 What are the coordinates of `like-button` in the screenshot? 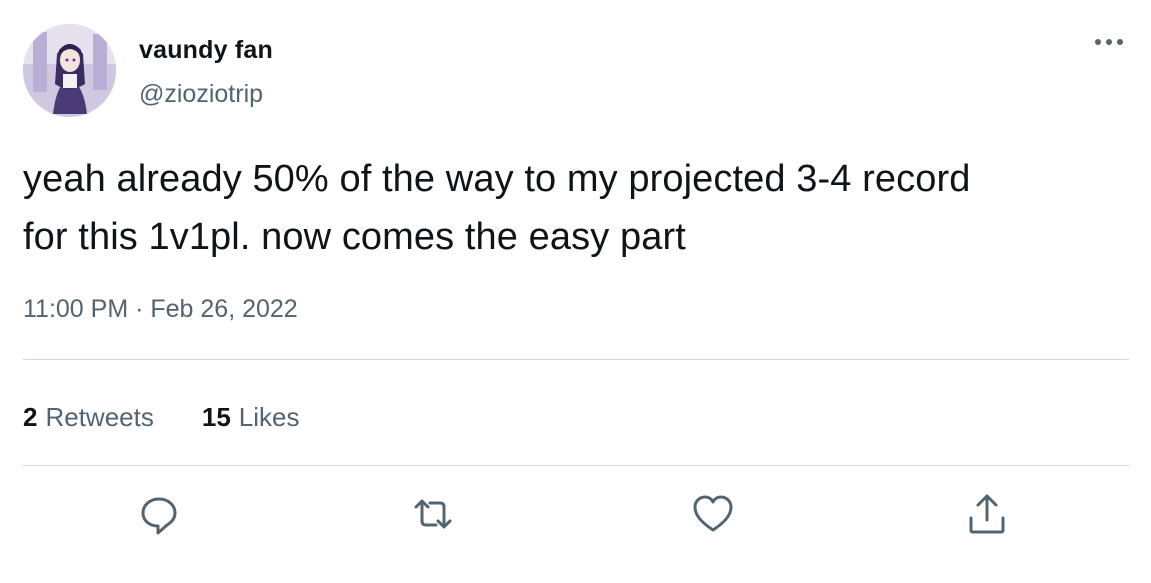 It's located at (713, 514).